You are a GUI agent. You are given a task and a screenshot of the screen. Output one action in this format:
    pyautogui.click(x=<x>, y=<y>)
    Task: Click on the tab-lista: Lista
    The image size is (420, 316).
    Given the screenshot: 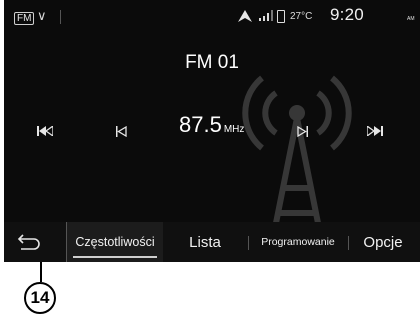 What is the action you would take?
    pyautogui.click(x=205, y=242)
    